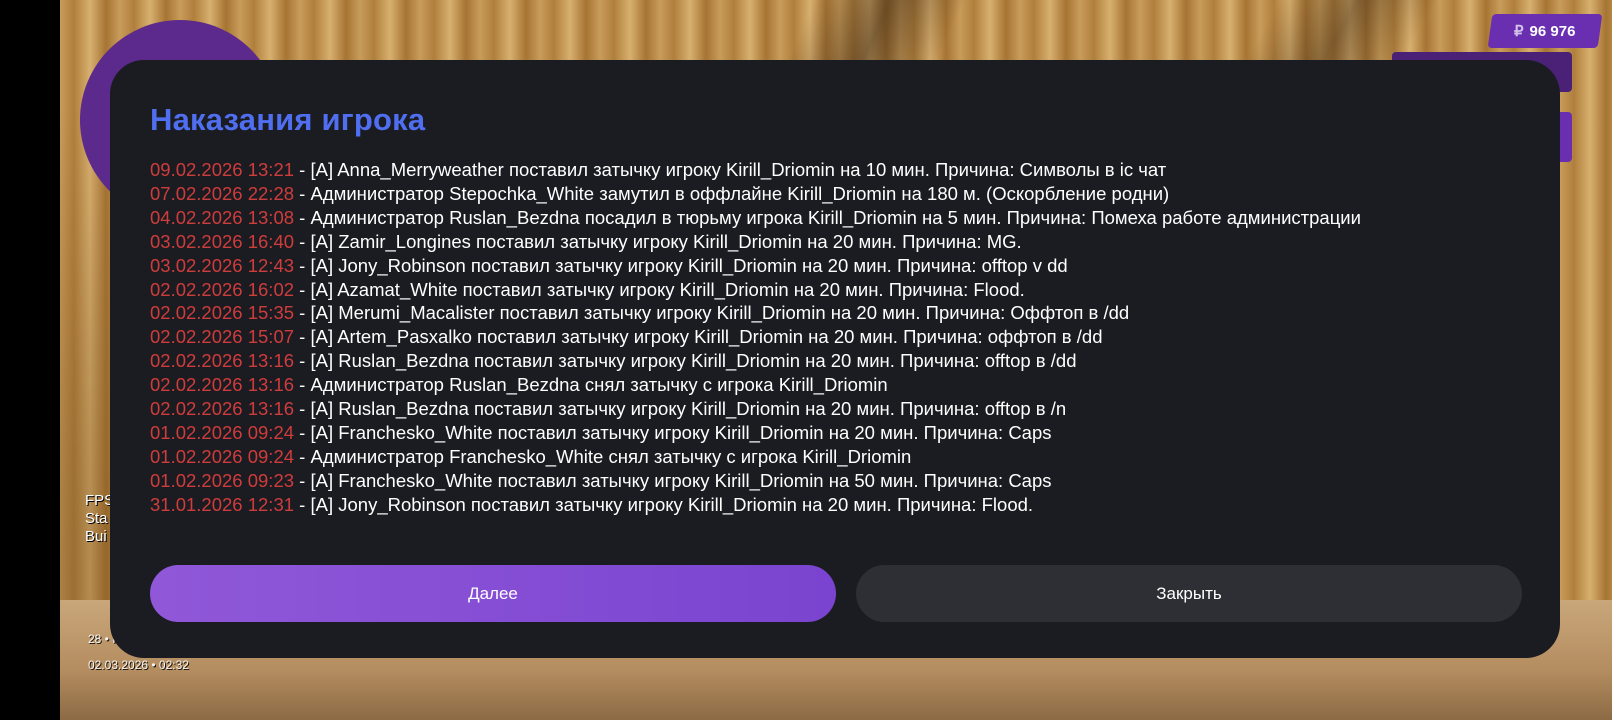  What do you see at coordinates (222, 241) in the screenshot?
I see `entry-timestamp: 03.02.2026 16:40` at bounding box center [222, 241].